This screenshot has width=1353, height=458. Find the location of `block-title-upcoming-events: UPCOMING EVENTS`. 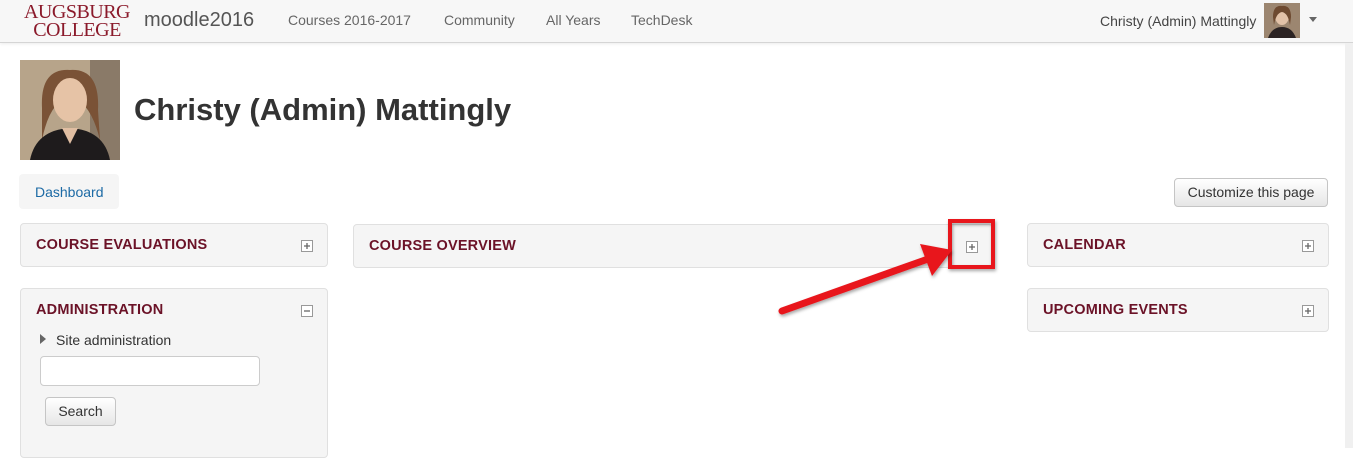

block-title-upcoming-events: UPCOMING EVENTS is located at coordinates (1115, 310).